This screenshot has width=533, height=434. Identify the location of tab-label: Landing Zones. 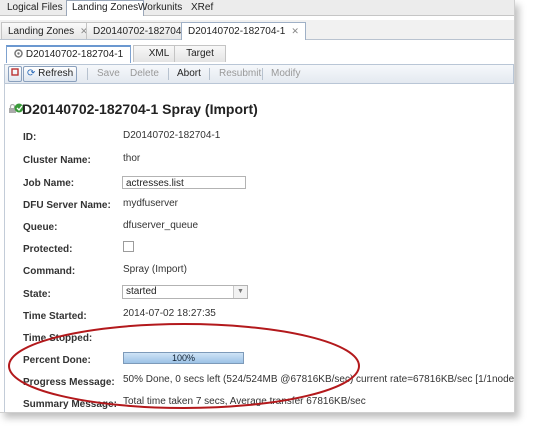
(41, 31).